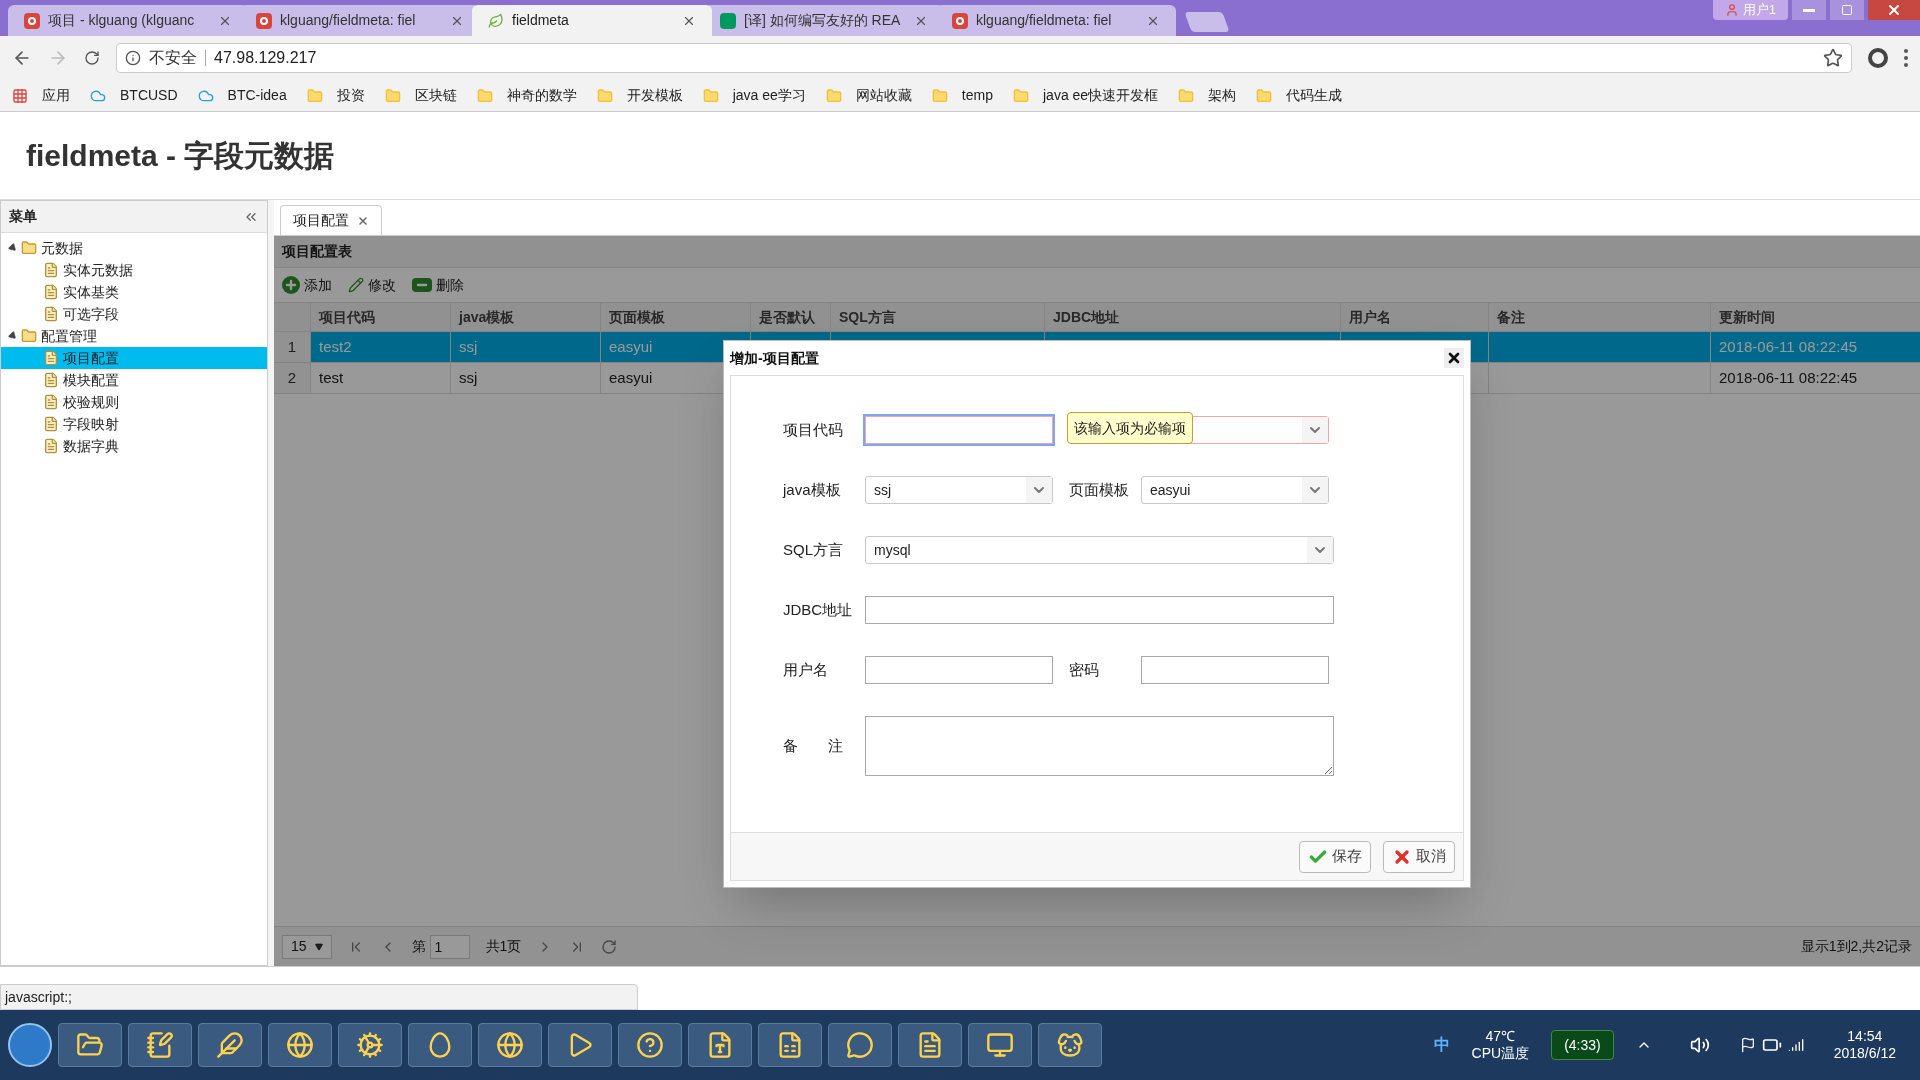 Image resolution: width=1920 pixels, height=1080 pixels. Describe the element at coordinates (38, 997) in the screenshot. I see `status-url: javascript:;` at that location.